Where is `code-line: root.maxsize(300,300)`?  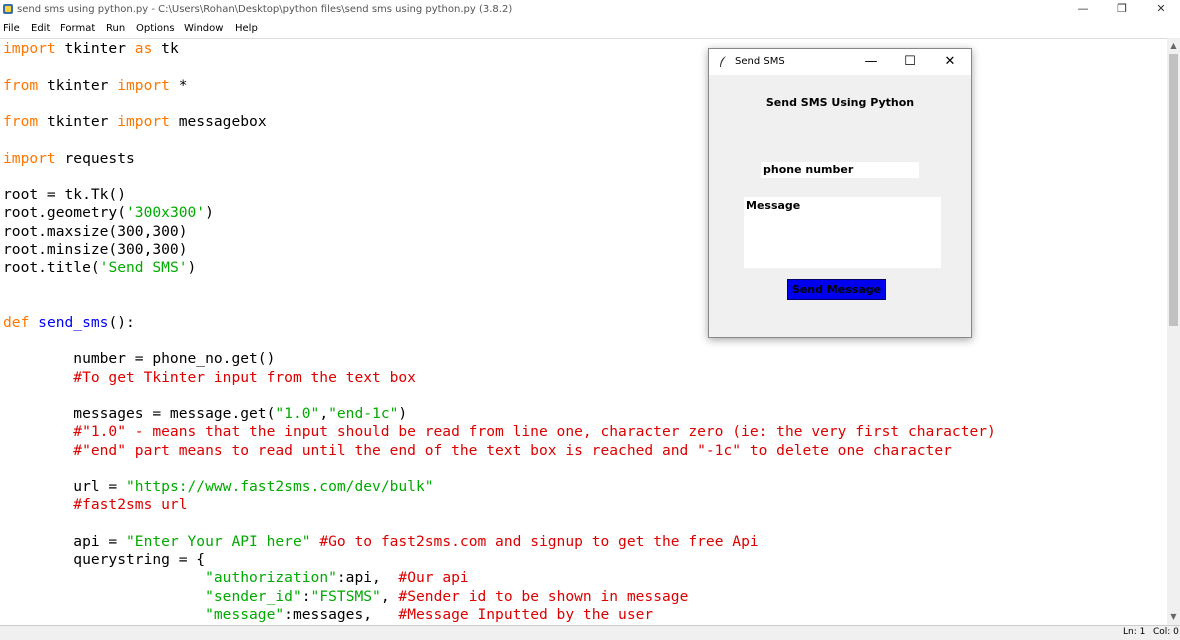 code-line: root.maxsize(300,300) is located at coordinates (95, 232).